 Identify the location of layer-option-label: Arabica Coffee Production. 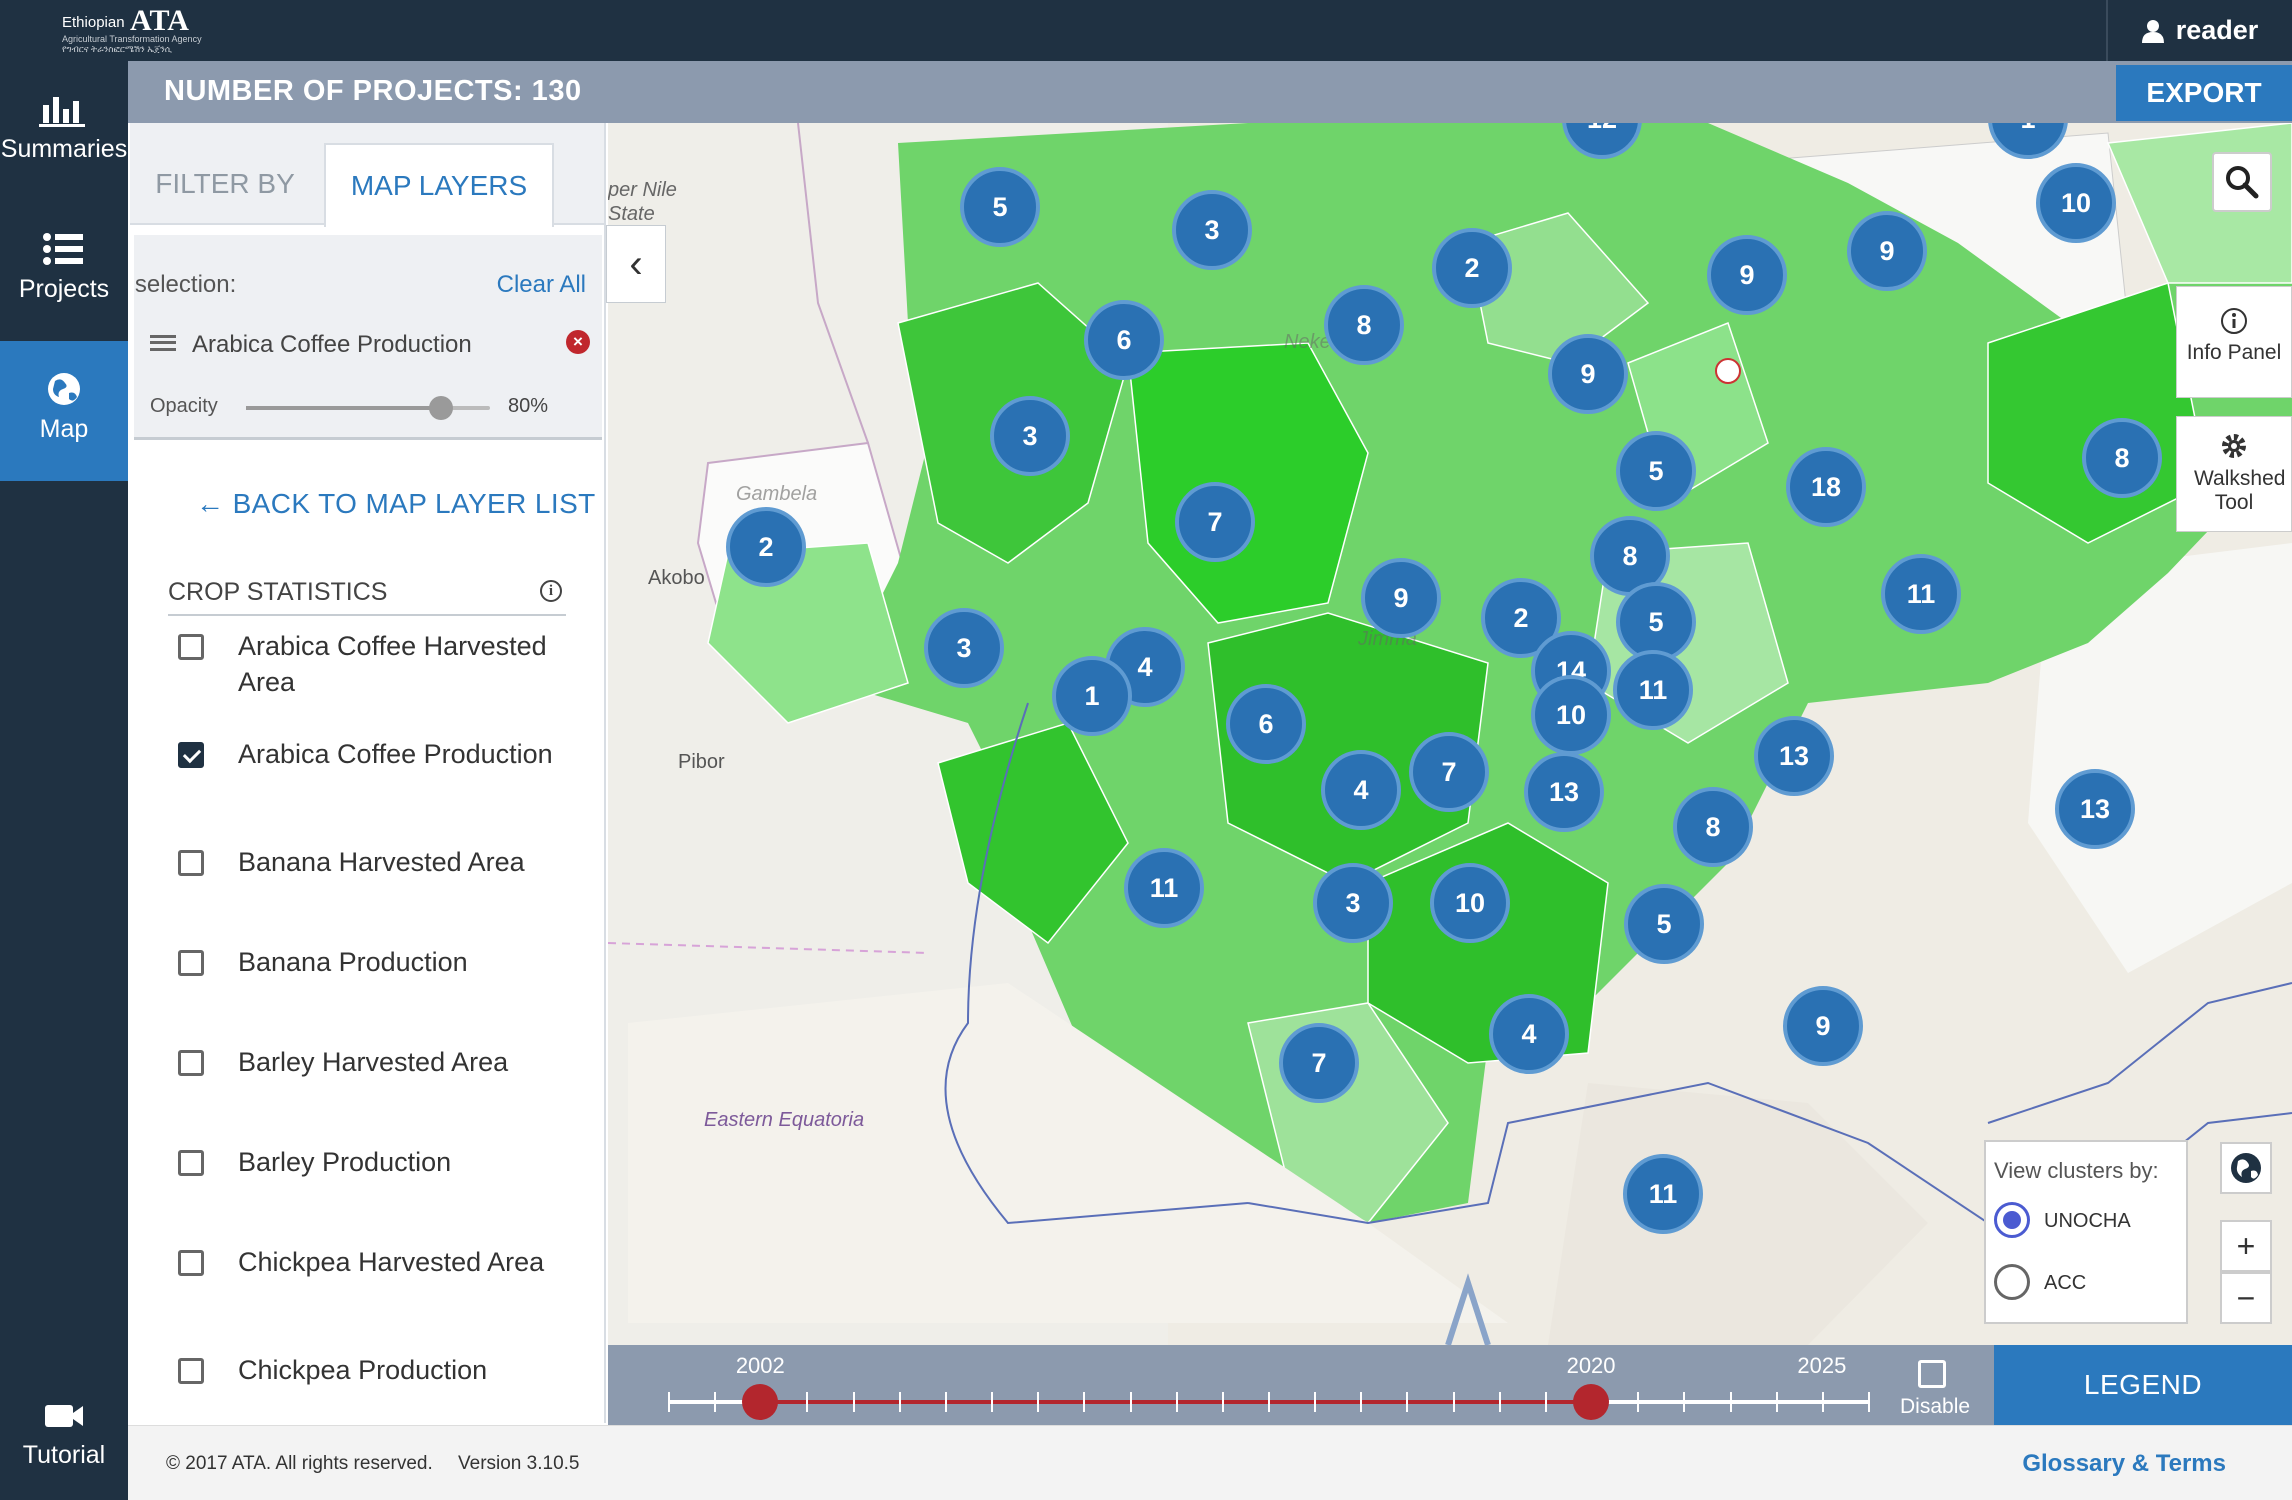
(395, 754).